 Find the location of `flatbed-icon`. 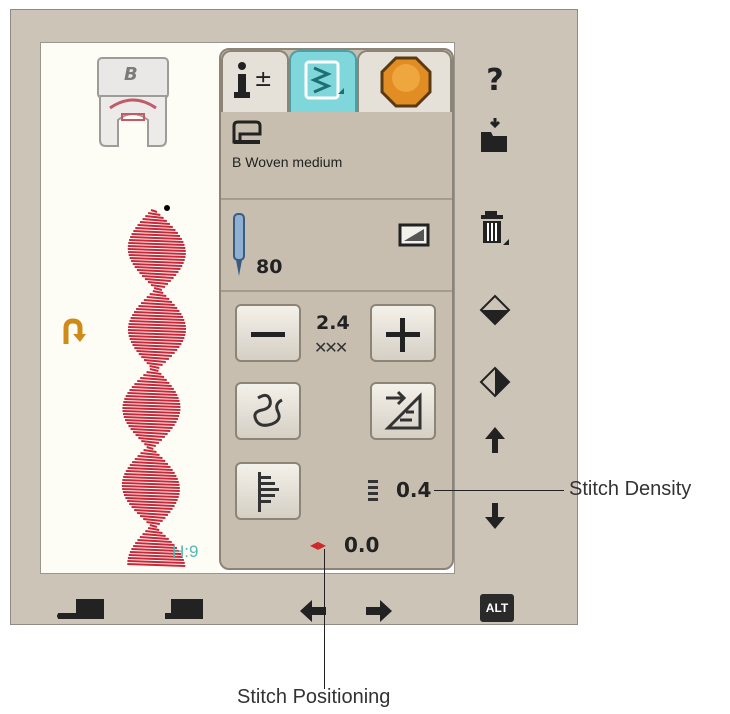

flatbed-icon is located at coordinates (186, 610).